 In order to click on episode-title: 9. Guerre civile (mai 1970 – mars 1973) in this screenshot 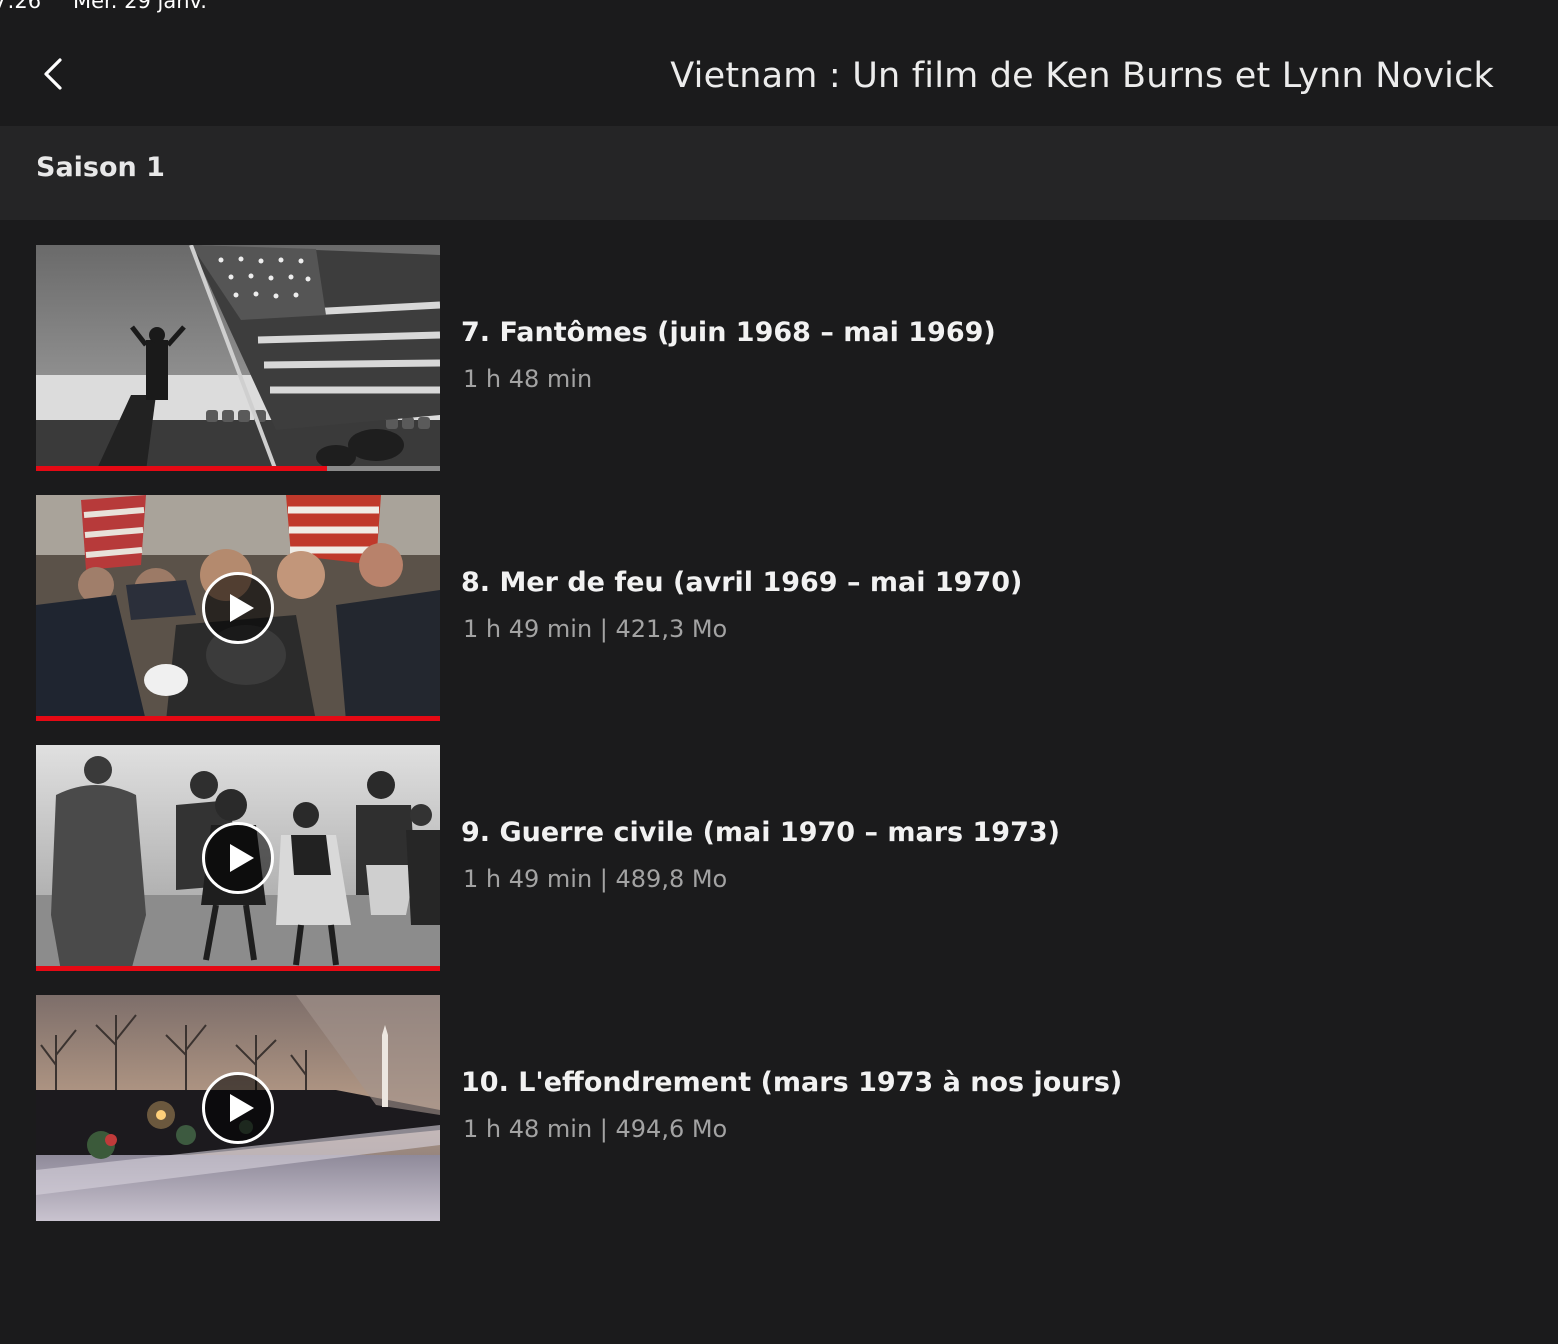, I will do `click(760, 832)`.